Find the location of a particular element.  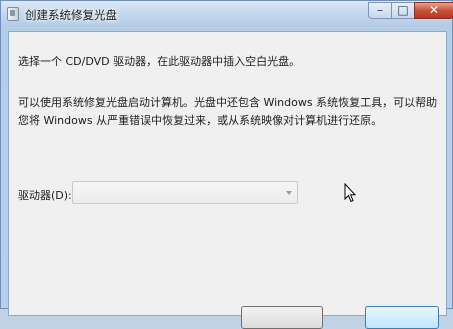

disc-burn-app-icon is located at coordinates (13, 14).